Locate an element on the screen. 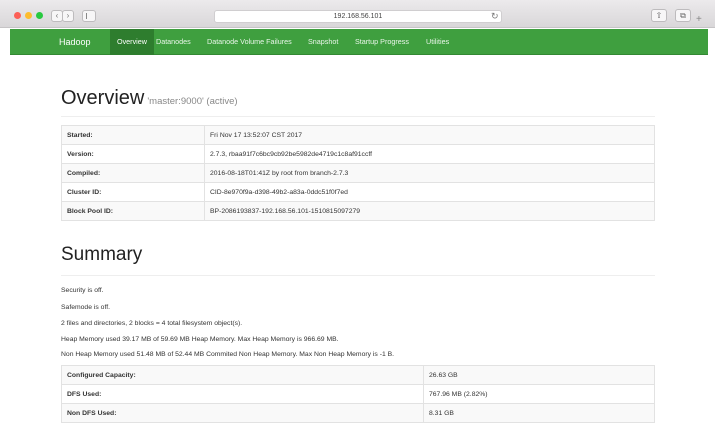 This screenshot has width=715, height=436. page-title: Overview'master:9000' (active) is located at coordinates (149, 98).